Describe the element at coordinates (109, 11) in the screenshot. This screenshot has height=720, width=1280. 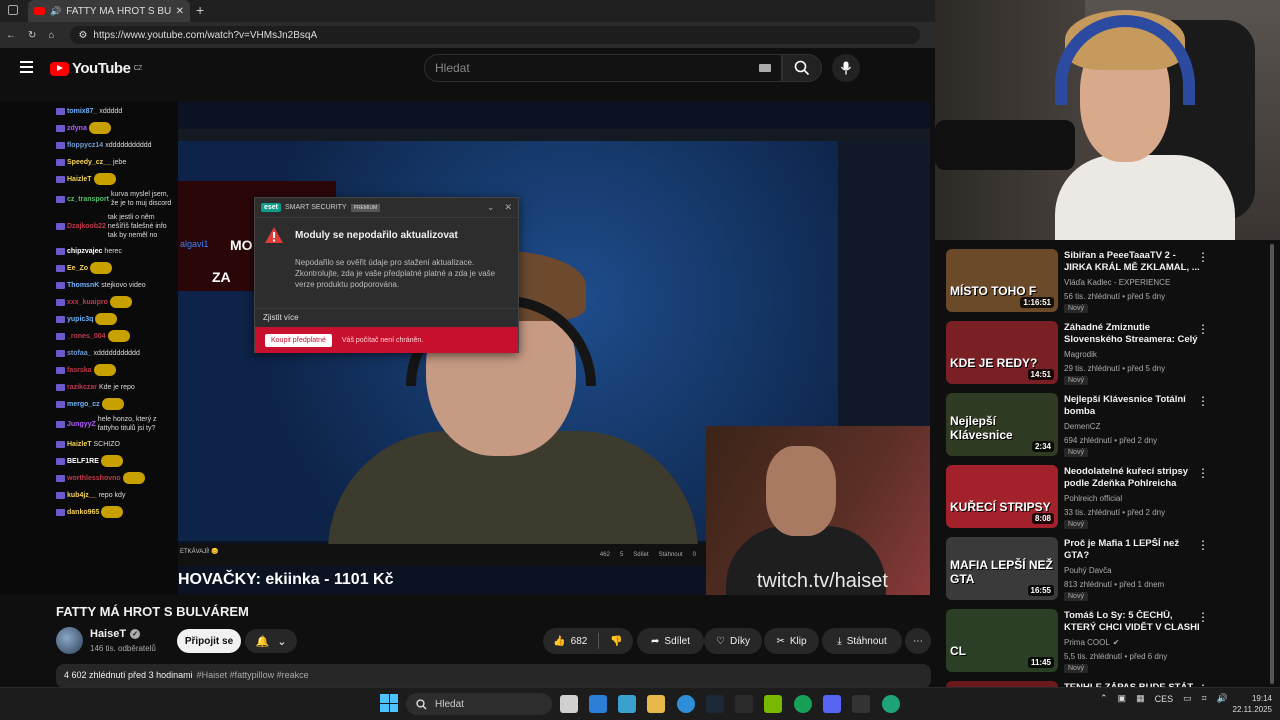
I see `browser-tab: 🔊 FATTY MÁ HROT S BULVÁREM ✕` at that location.